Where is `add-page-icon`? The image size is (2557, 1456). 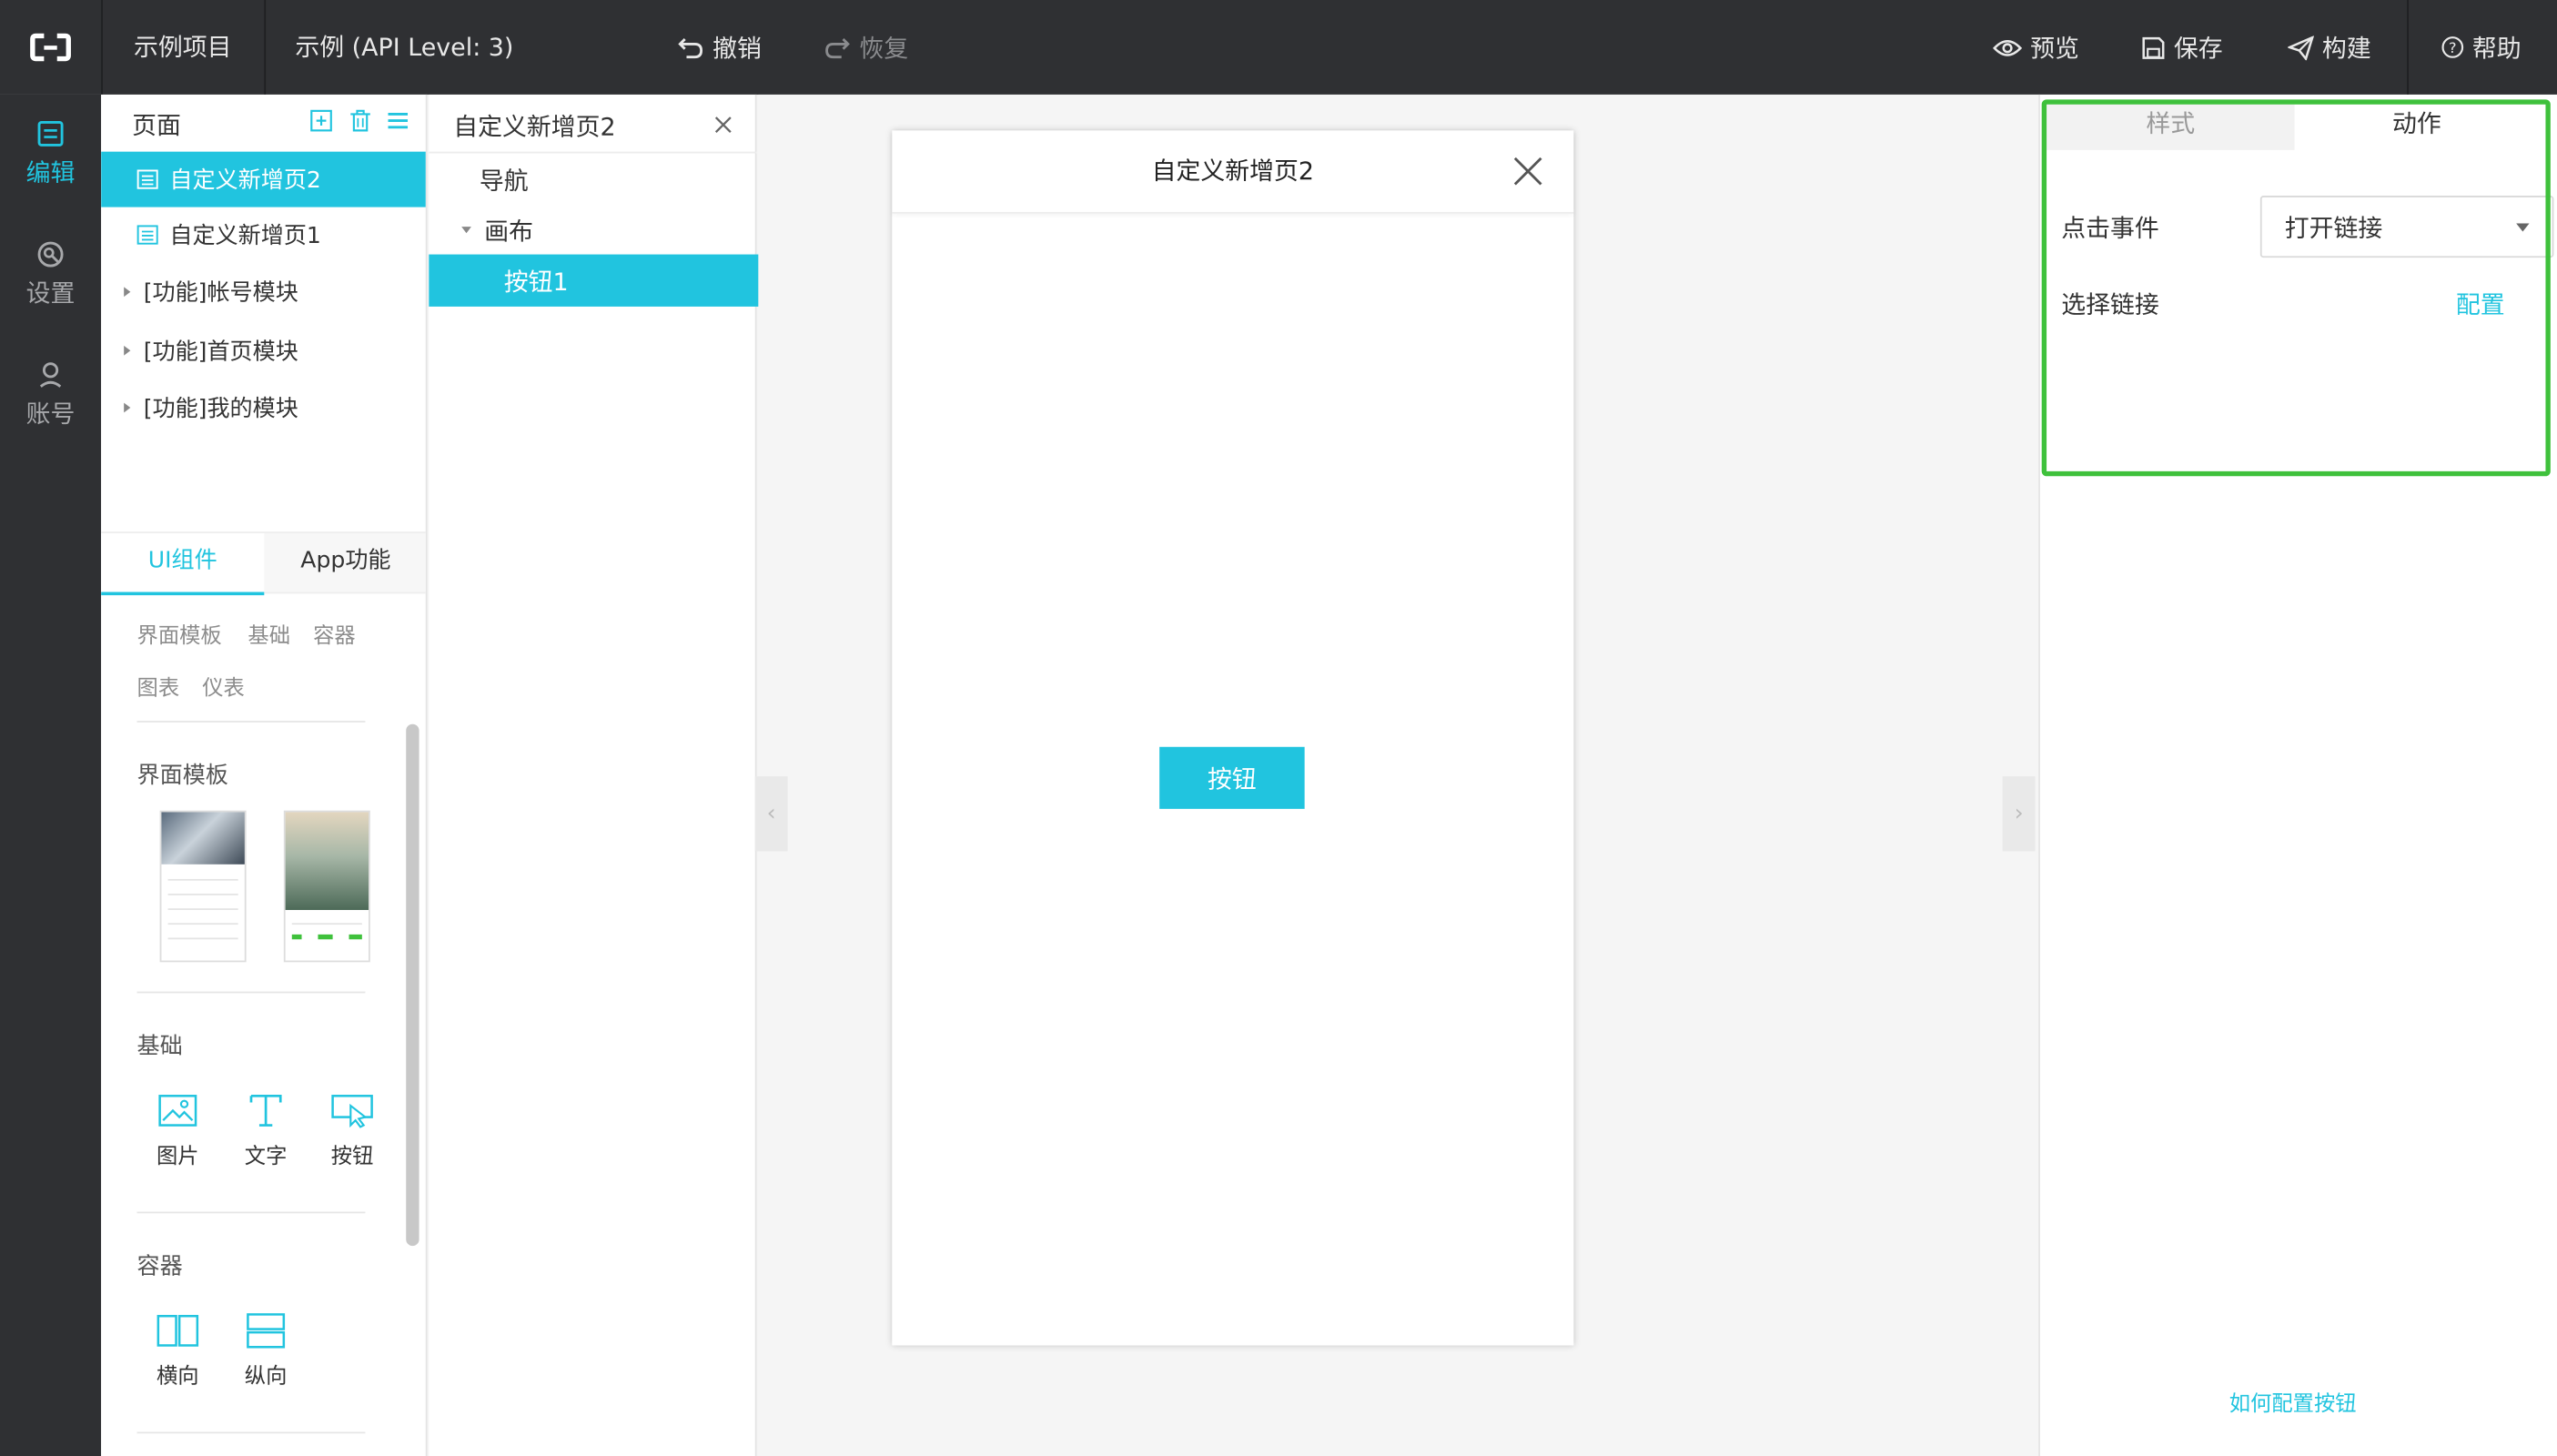 add-page-icon is located at coordinates (320, 121).